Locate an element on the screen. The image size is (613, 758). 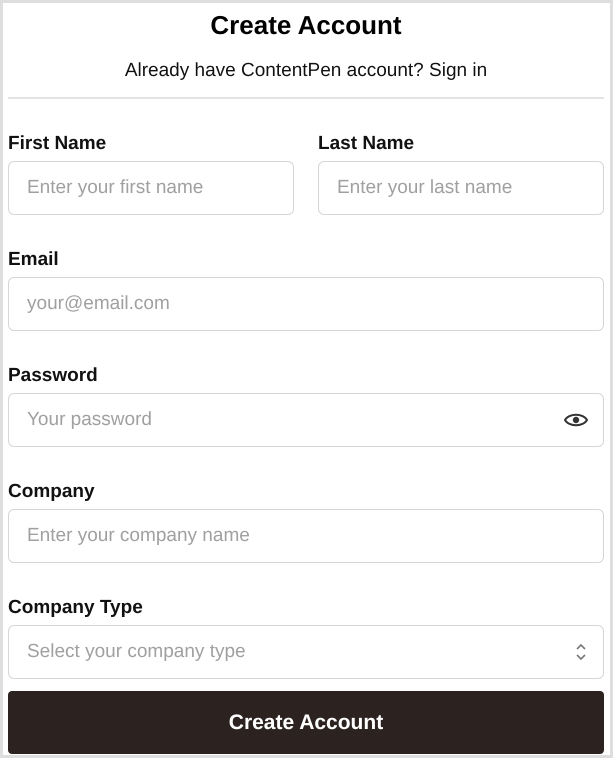
input-field: your@email.com is located at coordinates (306, 304).